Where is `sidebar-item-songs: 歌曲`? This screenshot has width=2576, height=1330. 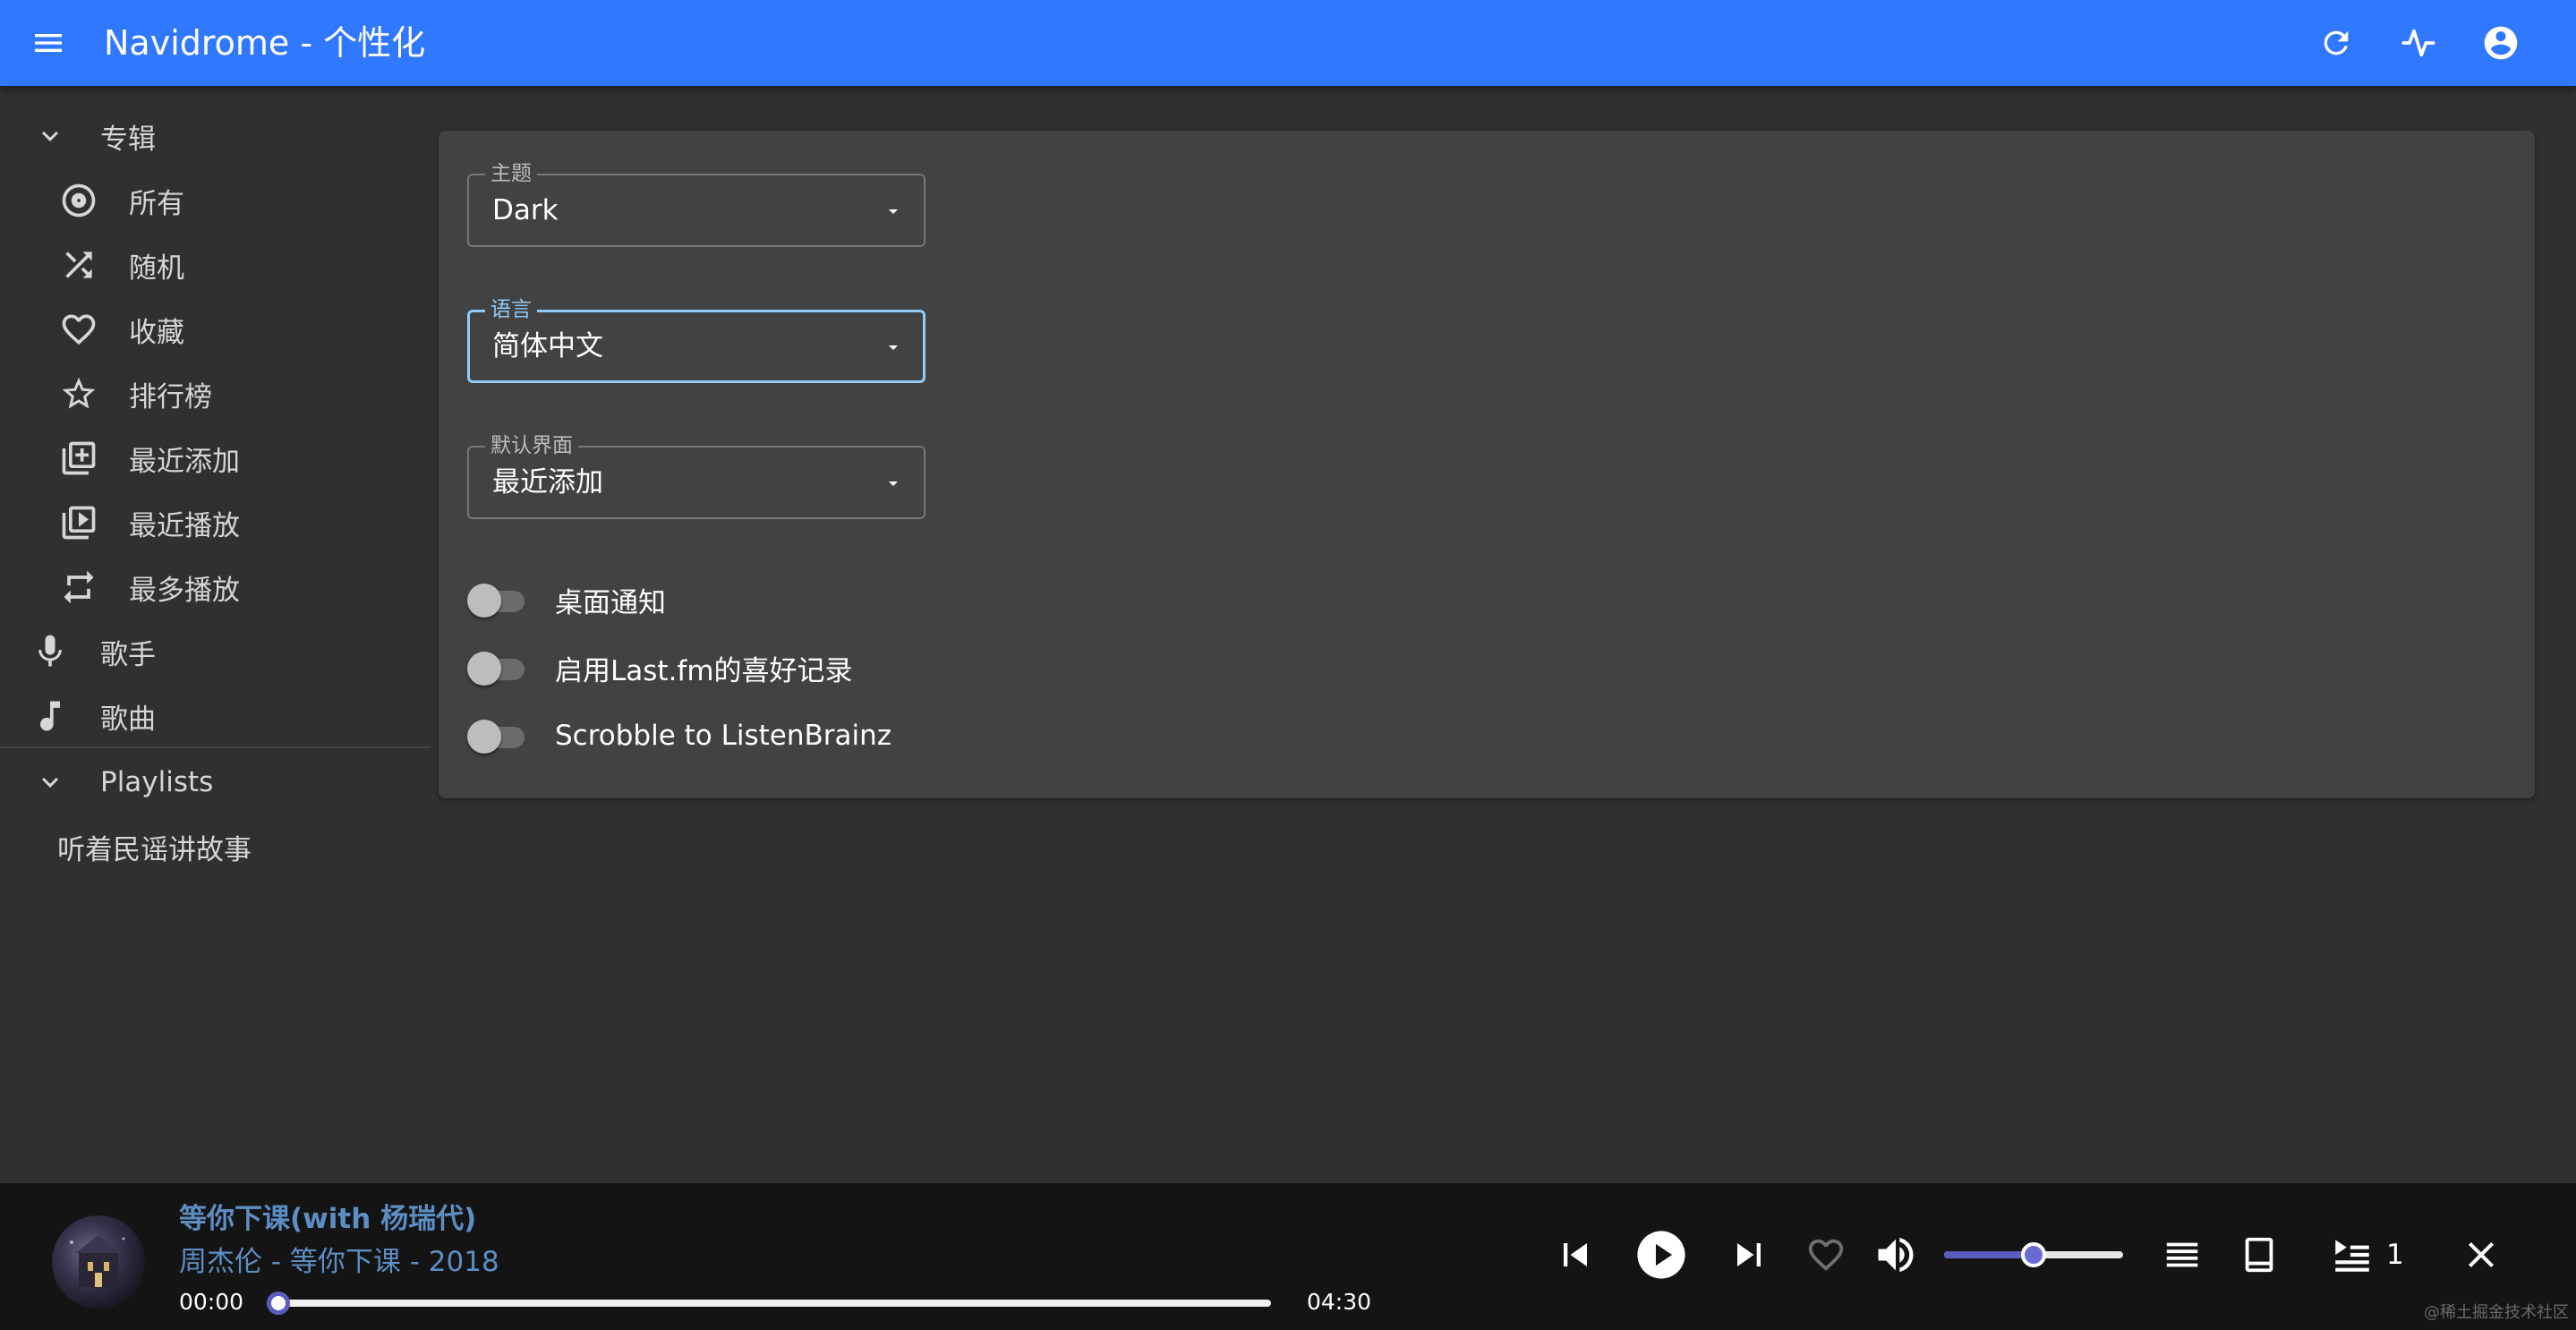
sidebar-item-songs: 歌曲 is located at coordinates (215, 716).